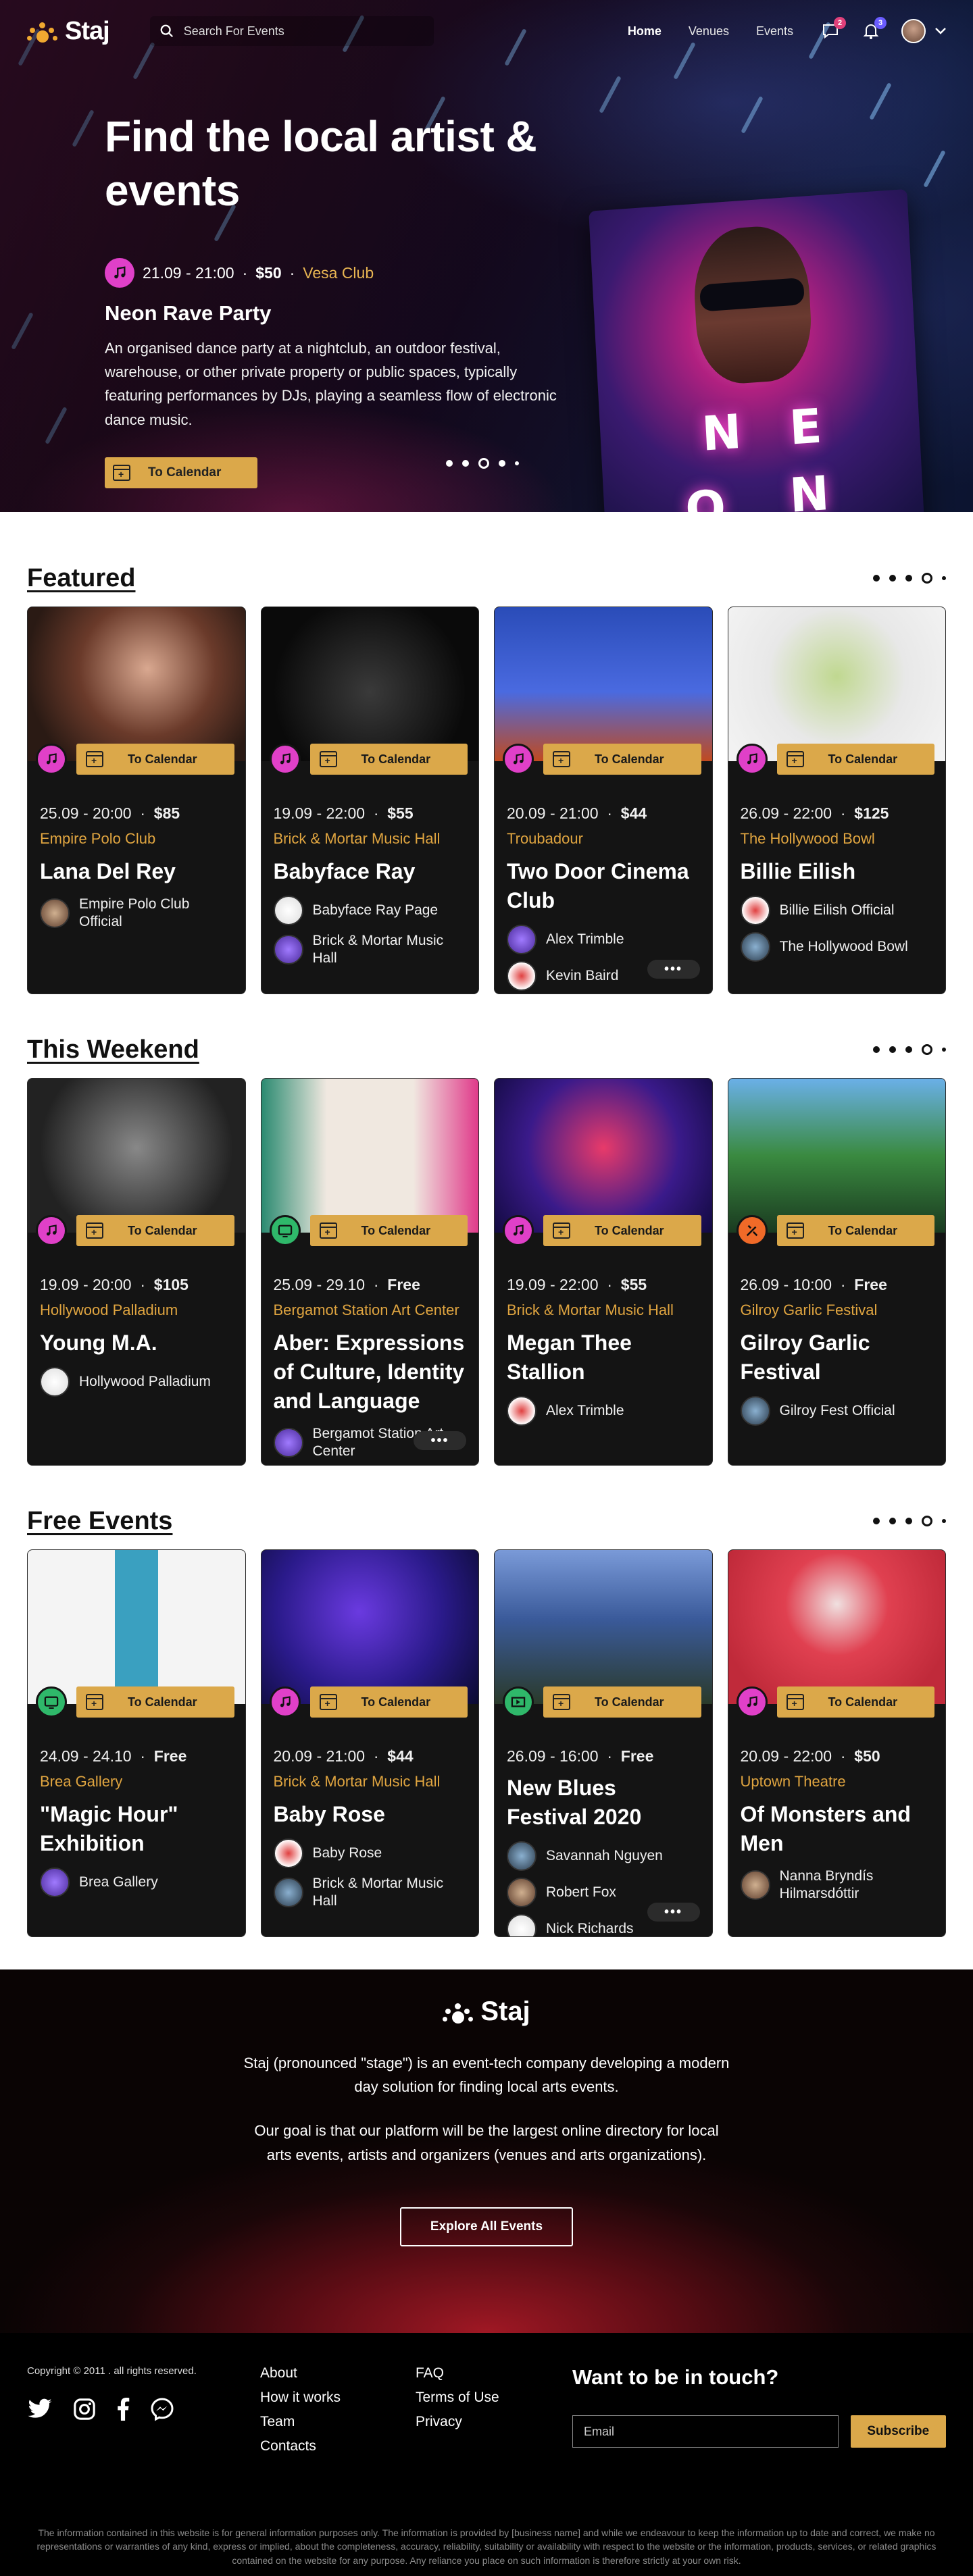  Describe the element at coordinates (874, 29) in the screenshot. I see `notifications-button: 3` at that location.